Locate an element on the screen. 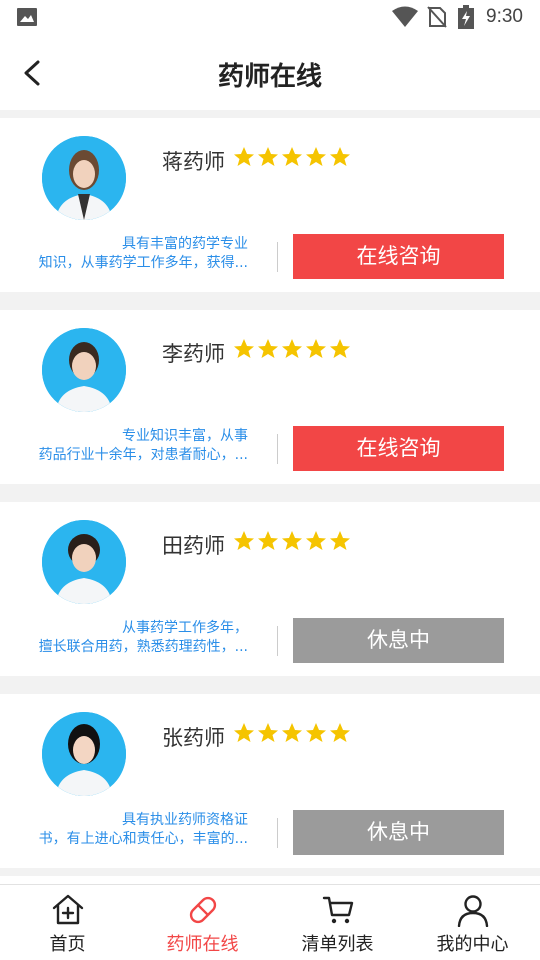 This screenshot has height=960, width=540. tab-label: 首页 is located at coordinates (67, 944).